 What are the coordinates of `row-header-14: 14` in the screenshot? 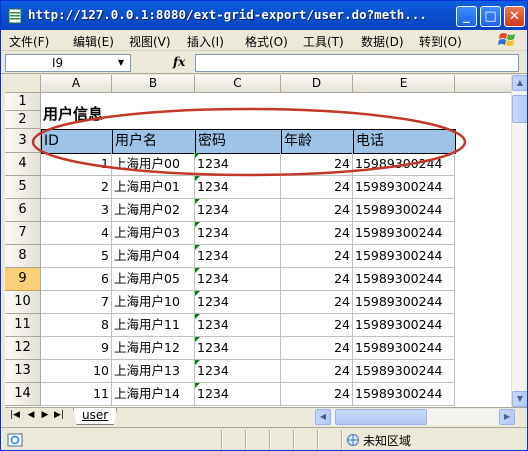 It's located at (23, 394).